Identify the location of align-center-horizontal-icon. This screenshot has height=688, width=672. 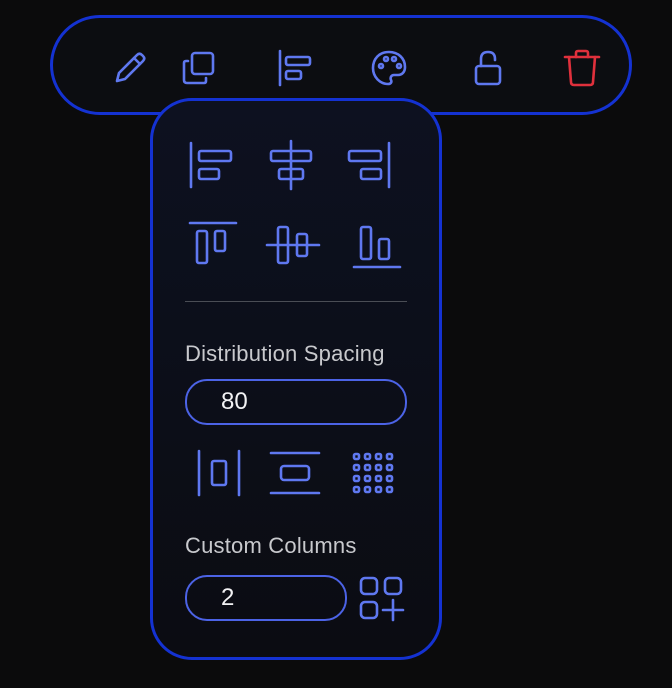
(291, 165).